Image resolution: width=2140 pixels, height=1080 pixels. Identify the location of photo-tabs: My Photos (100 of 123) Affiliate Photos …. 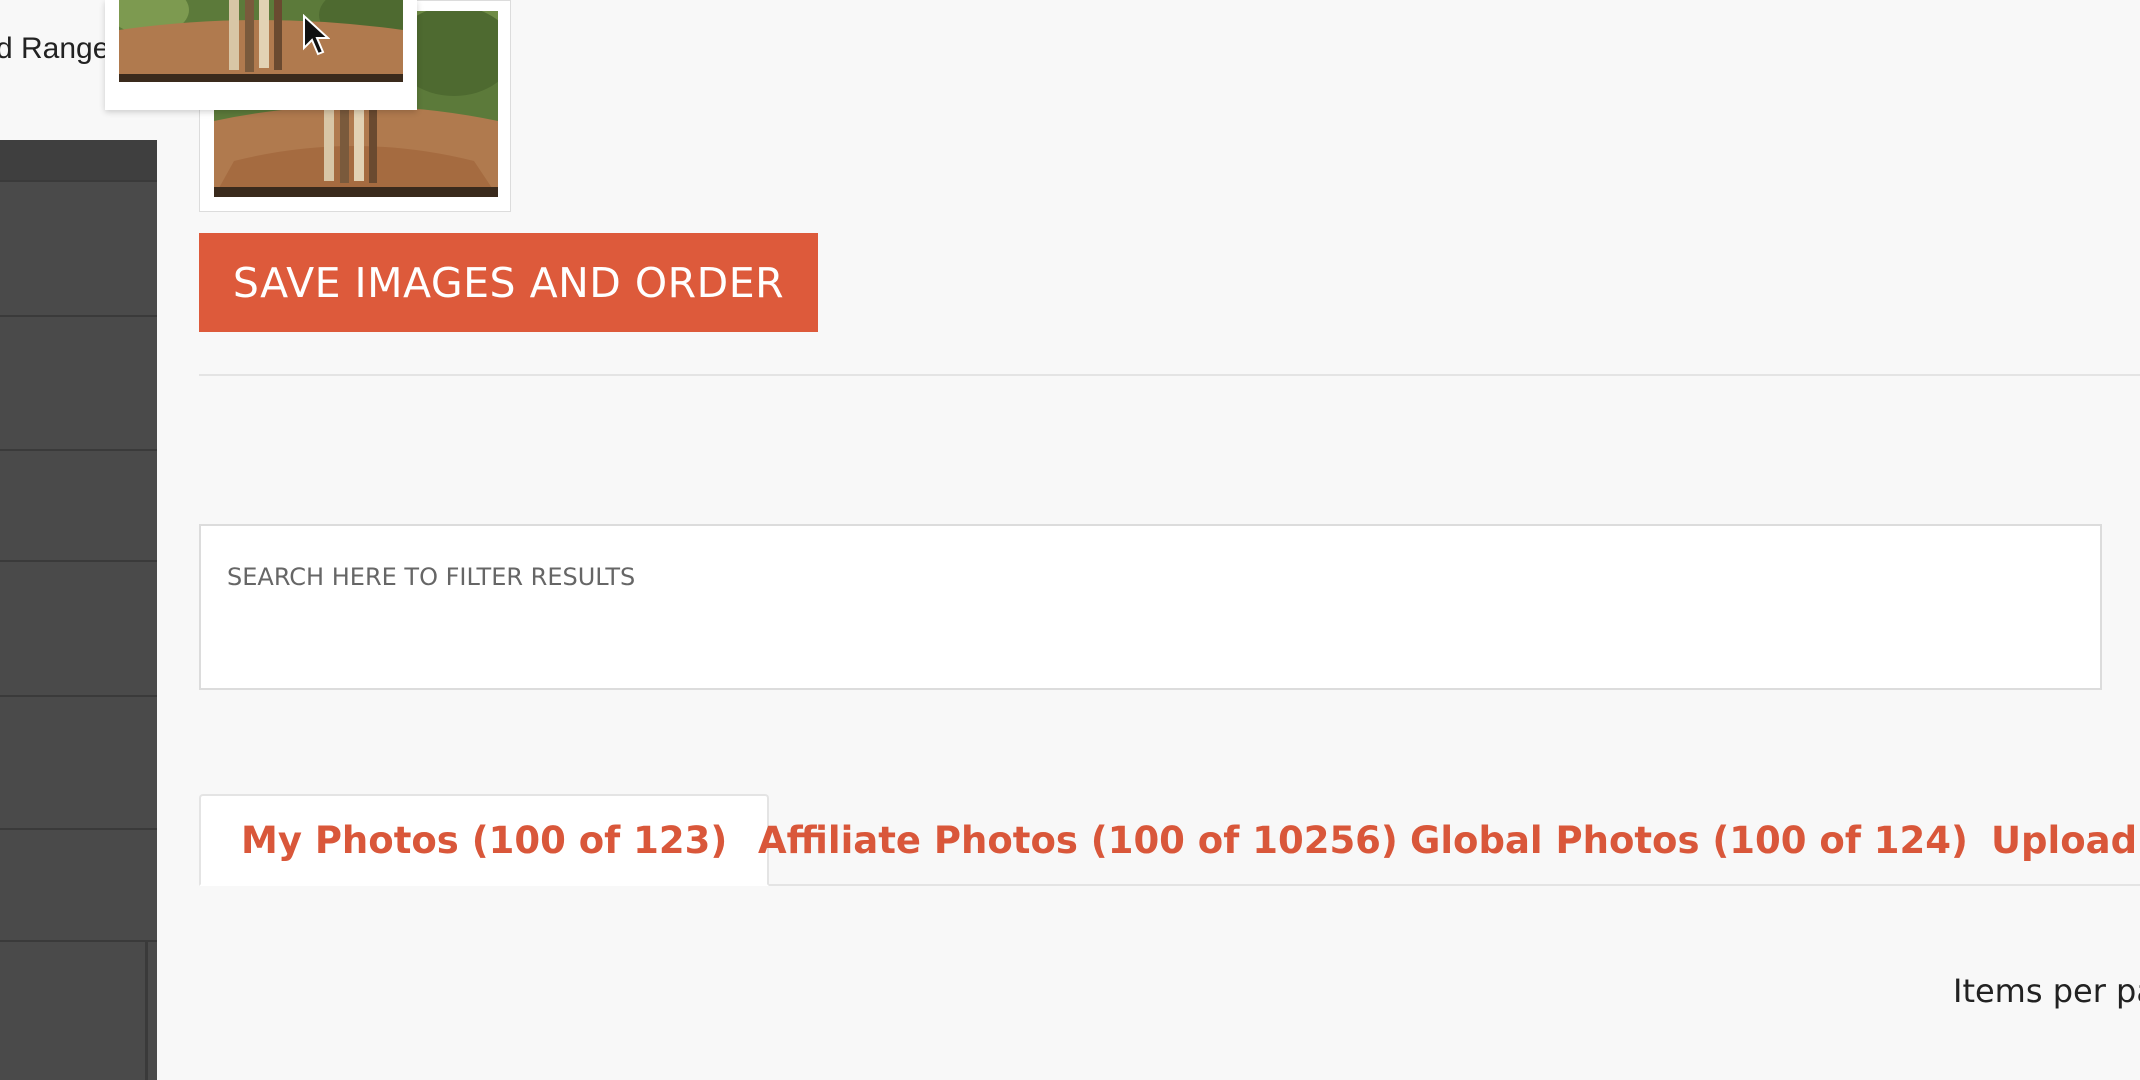
(1169, 840).